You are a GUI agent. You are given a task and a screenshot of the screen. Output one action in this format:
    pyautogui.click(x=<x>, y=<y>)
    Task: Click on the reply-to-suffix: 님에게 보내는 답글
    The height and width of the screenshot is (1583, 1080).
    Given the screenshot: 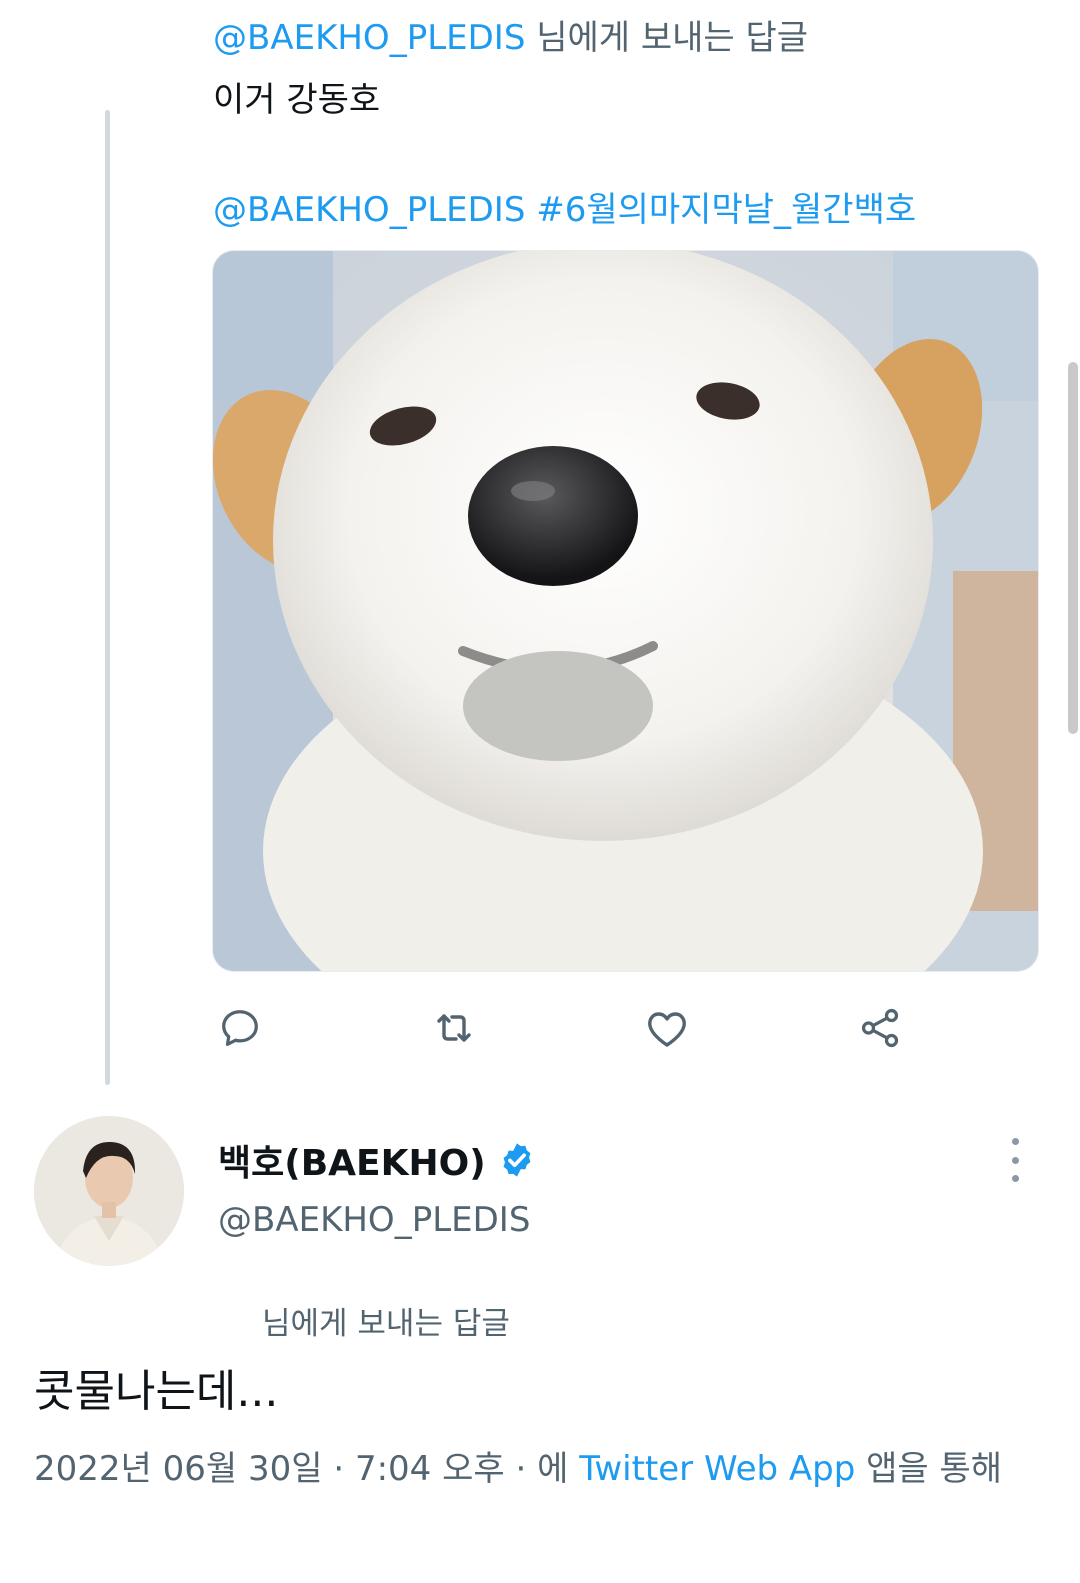 What is the action you would take?
    pyautogui.click(x=667, y=38)
    